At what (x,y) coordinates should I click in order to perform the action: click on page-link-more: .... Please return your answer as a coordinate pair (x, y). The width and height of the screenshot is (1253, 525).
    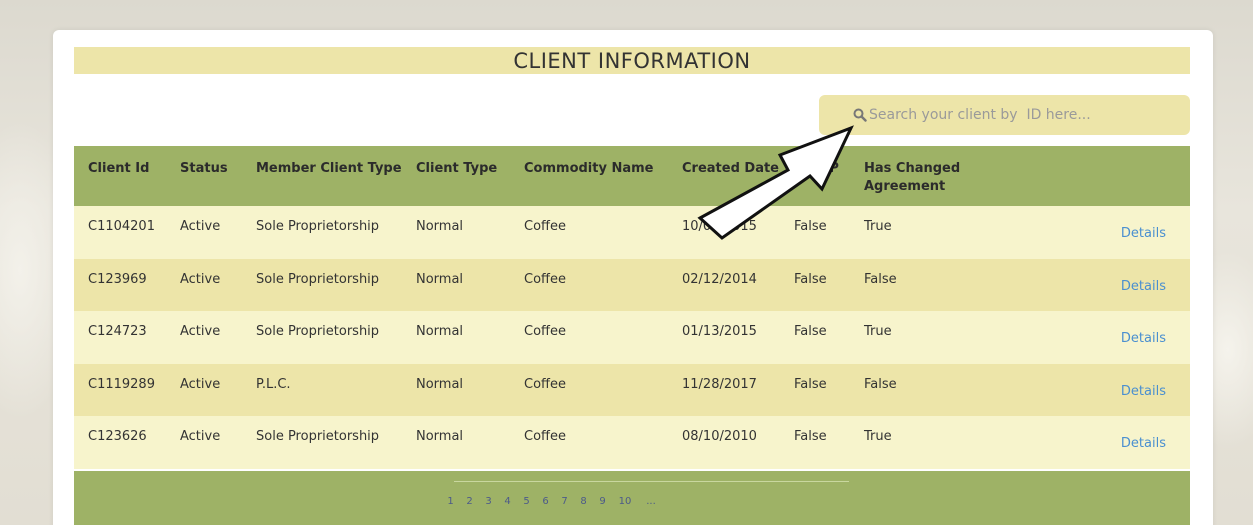
    Looking at the image, I should click on (651, 501).